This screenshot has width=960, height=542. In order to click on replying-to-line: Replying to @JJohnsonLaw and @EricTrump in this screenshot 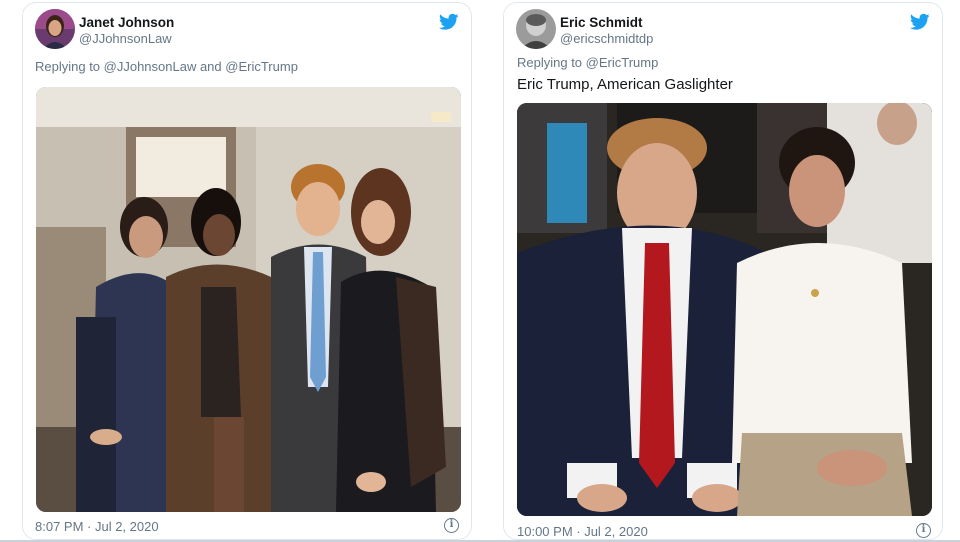, I will do `click(166, 67)`.